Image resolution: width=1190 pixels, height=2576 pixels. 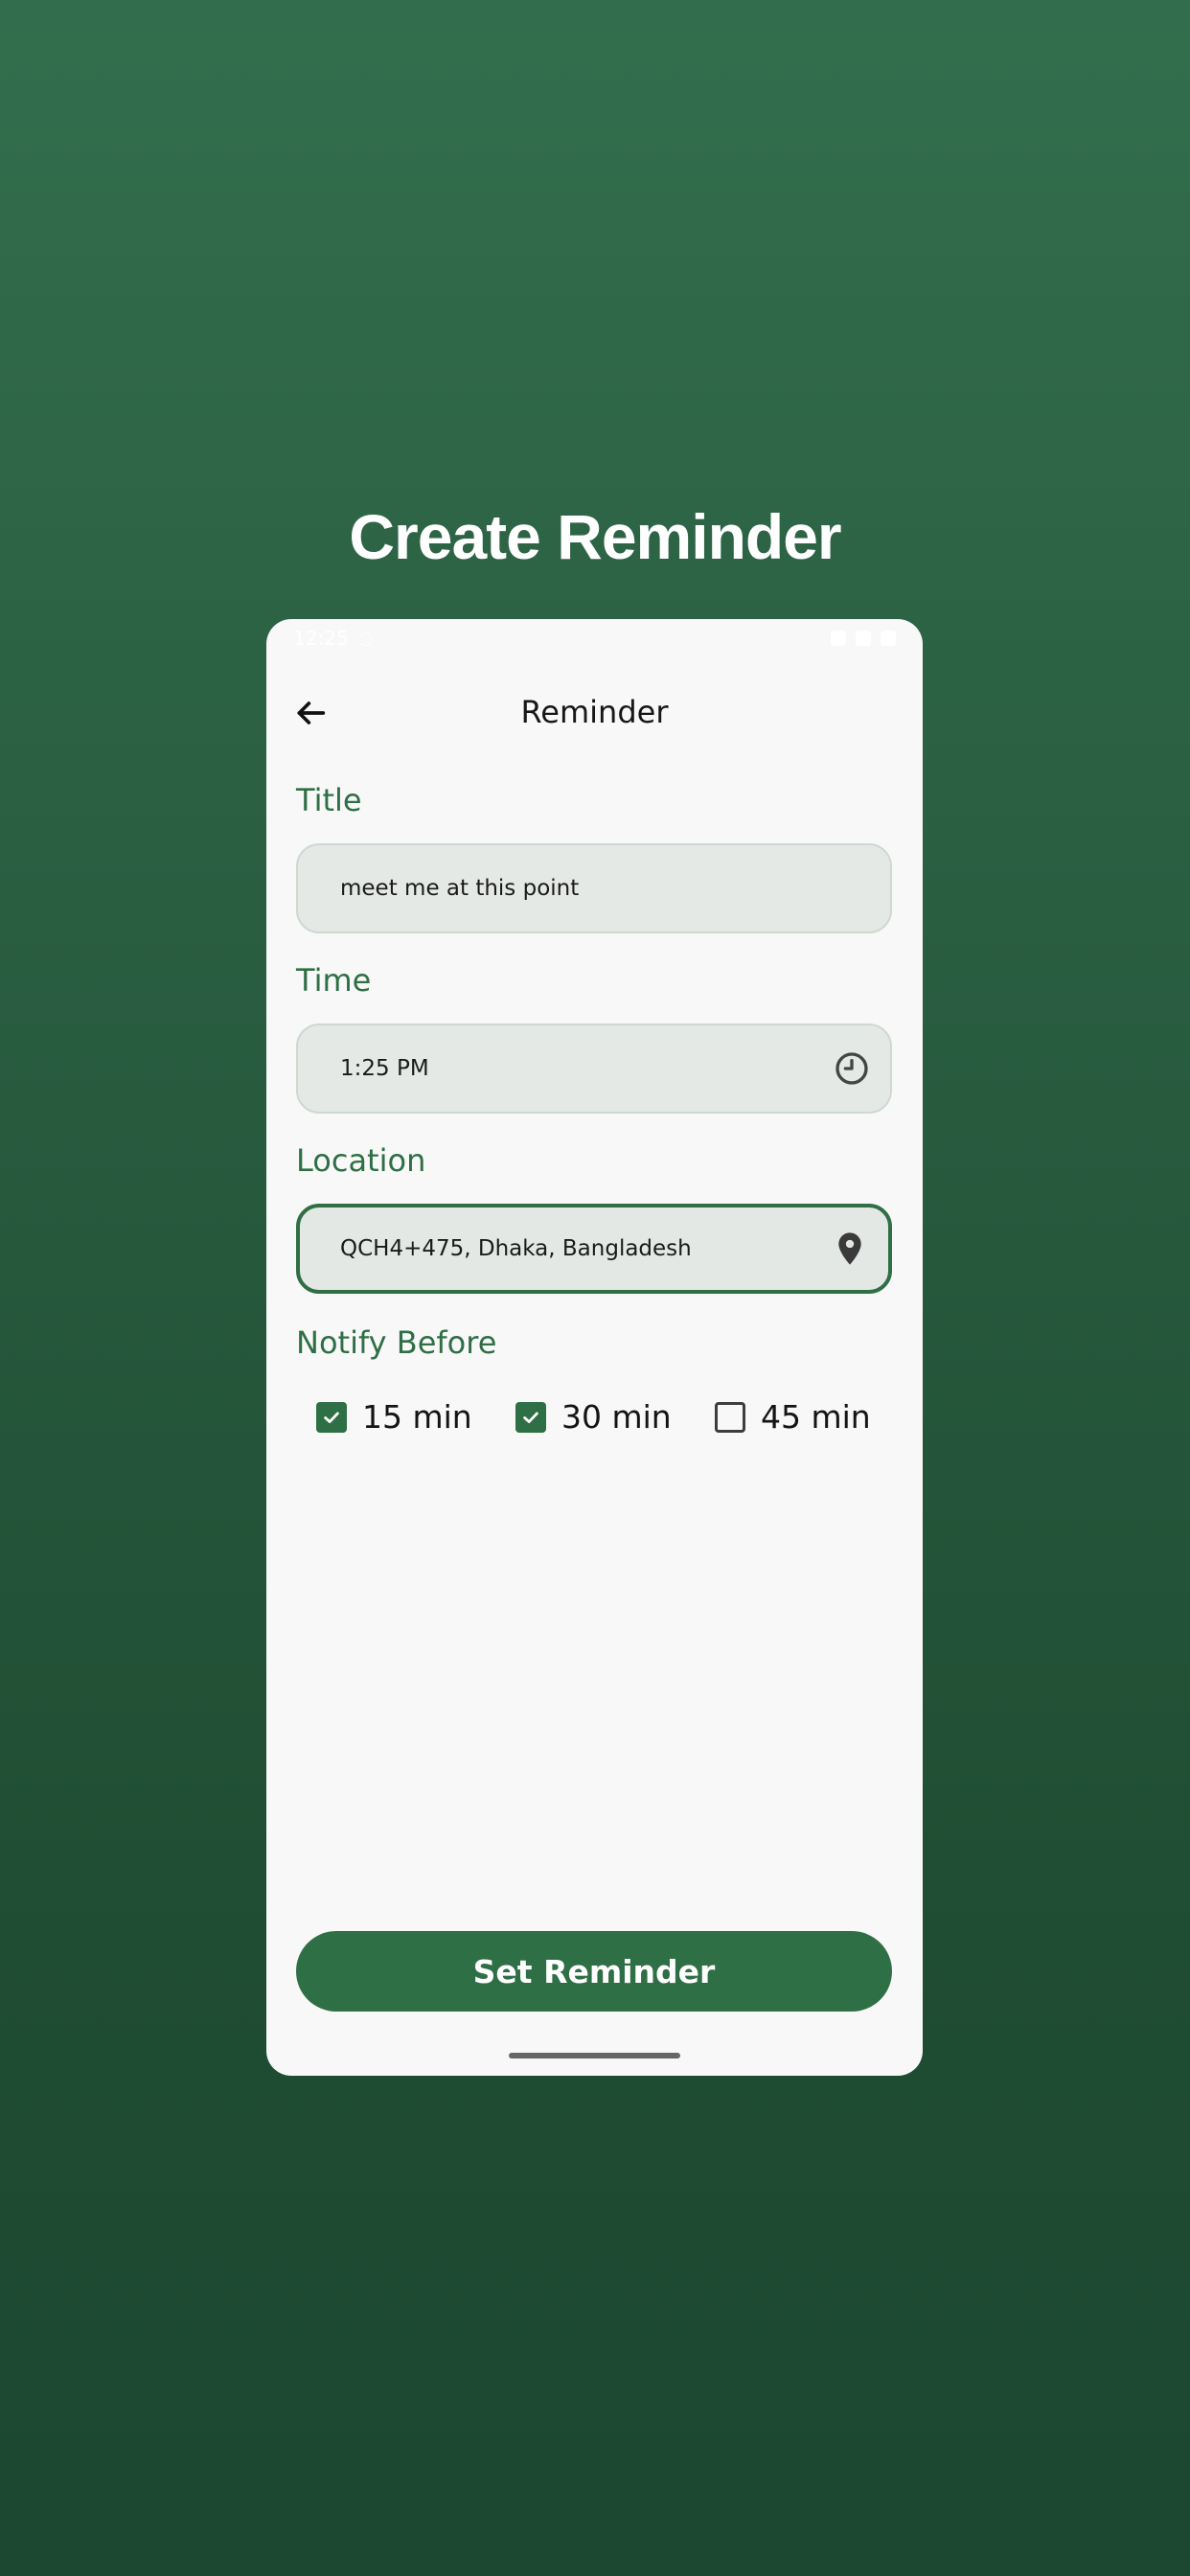 What do you see at coordinates (397, 1342) in the screenshot?
I see `notify-before-label: Notify Before` at bounding box center [397, 1342].